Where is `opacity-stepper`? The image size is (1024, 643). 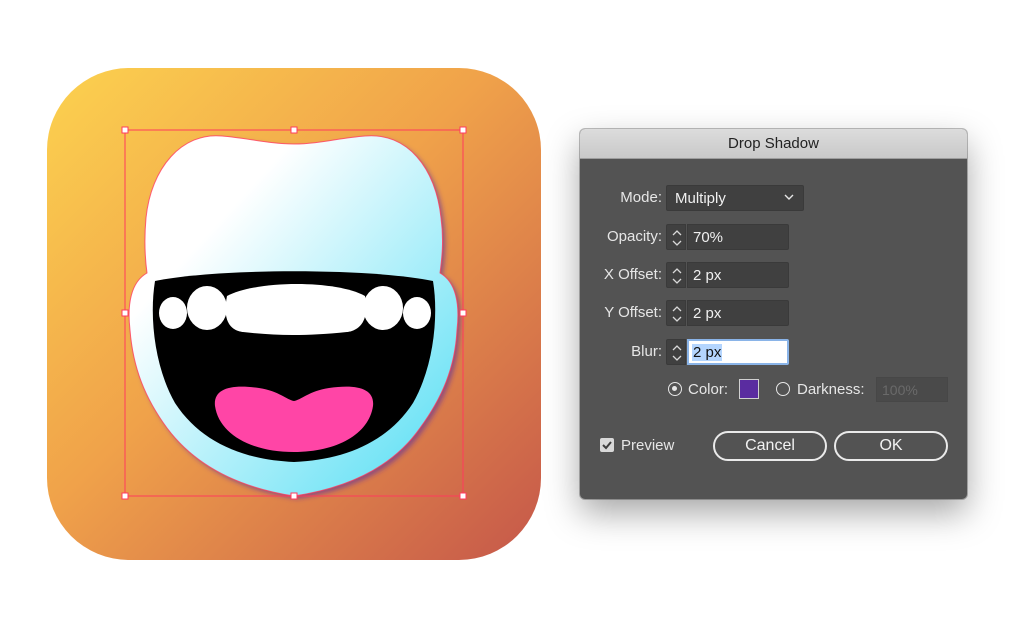
opacity-stepper is located at coordinates (676, 237).